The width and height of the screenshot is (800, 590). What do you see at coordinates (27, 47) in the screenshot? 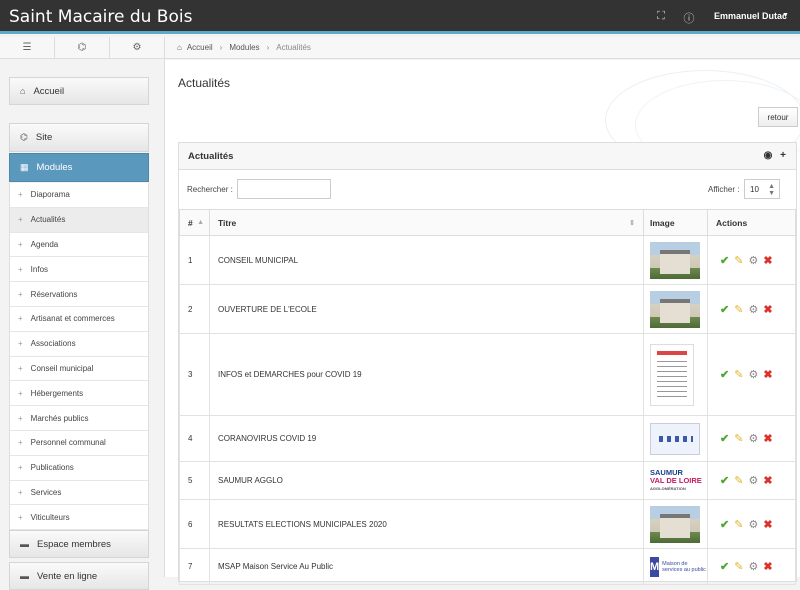
I see `menu-icon: ☰` at bounding box center [27, 47].